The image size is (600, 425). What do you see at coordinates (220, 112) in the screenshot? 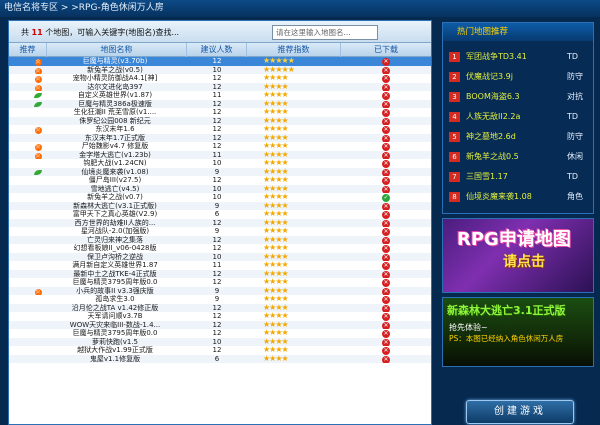
I see `table-row: 生化狂潮II 荒芜雪原(v1.... 12 ★★★★ ✕` at bounding box center [220, 112].